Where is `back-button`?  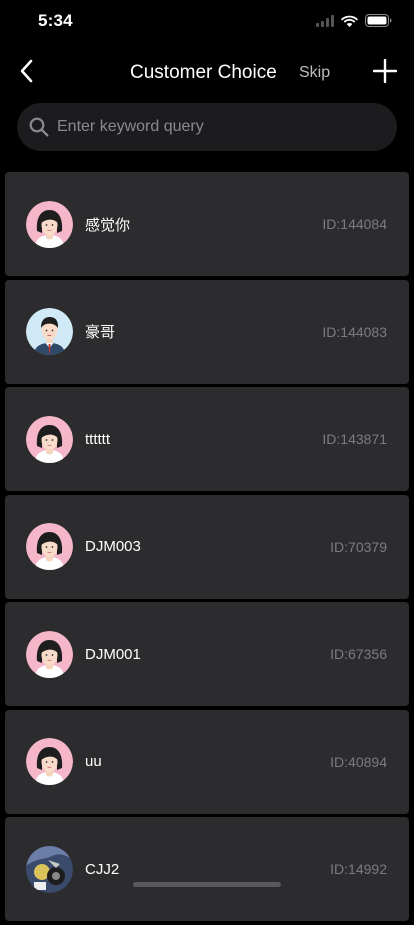 back-button is located at coordinates (26, 73).